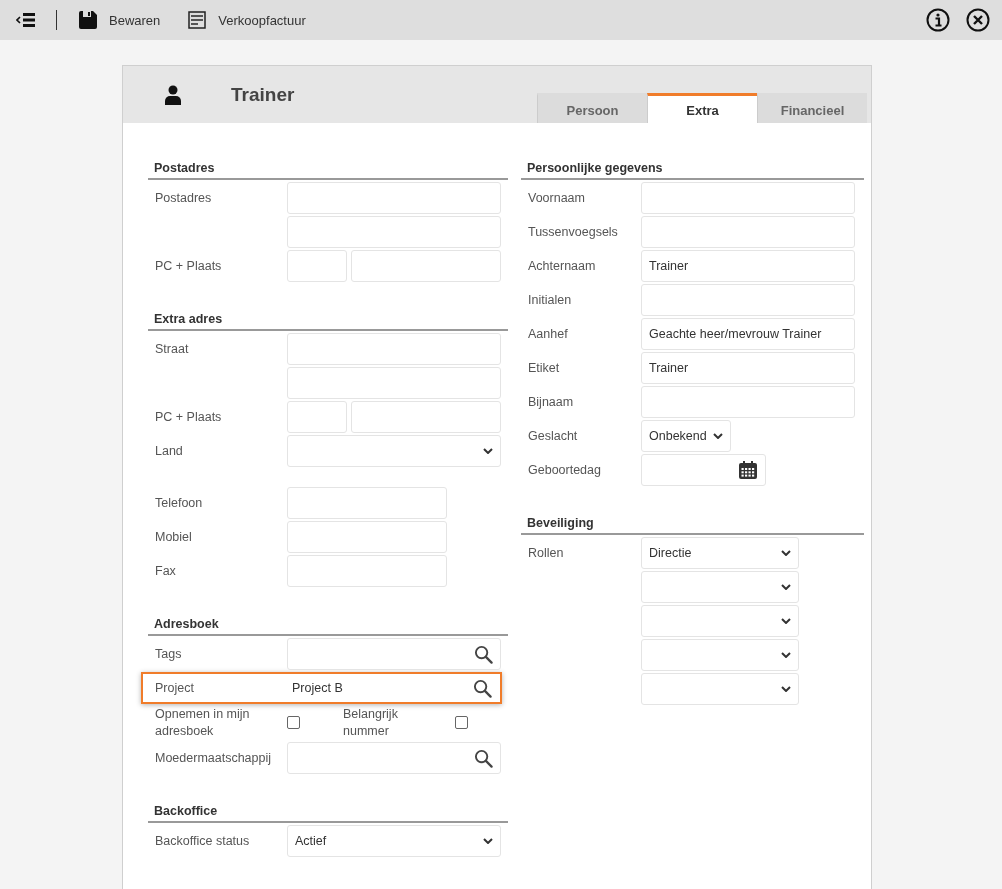  I want to click on tab: Extra, so click(702, 108).